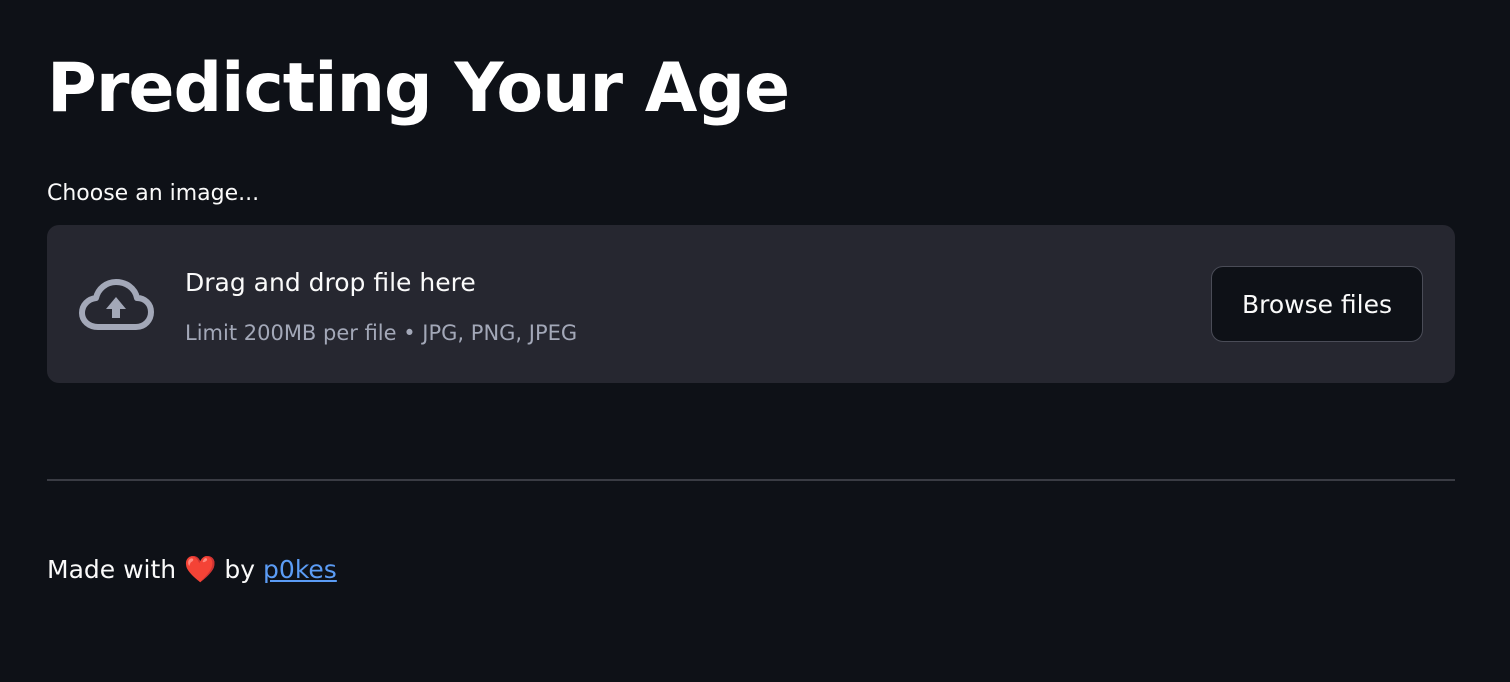  What do you see at coordinates (418, 88) in the screenshot?
I see `page-title: Predicting Your Age` at bounding box center [418, 88].